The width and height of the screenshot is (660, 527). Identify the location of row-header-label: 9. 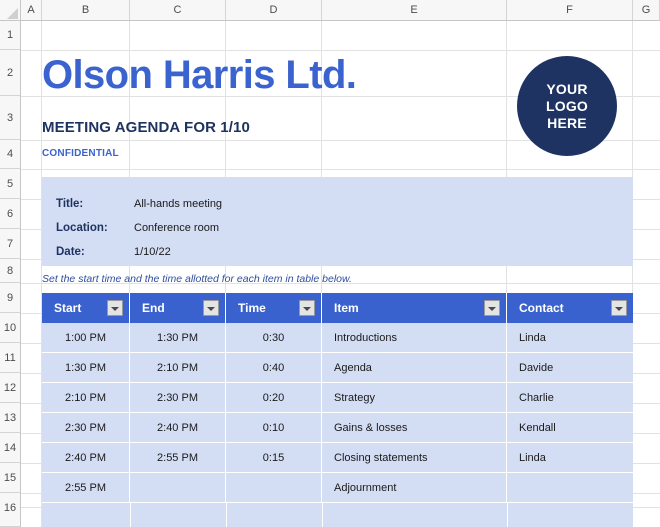
(10, 298).